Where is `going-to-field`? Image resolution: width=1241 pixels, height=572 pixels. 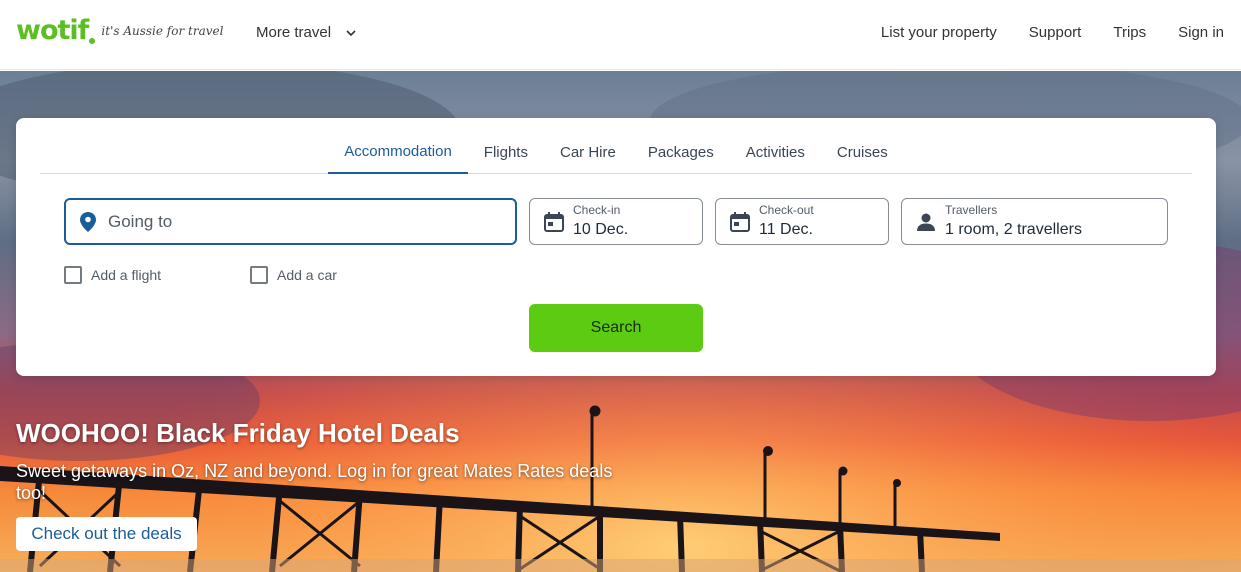 going-to-field is located at coordinates (290, 221).